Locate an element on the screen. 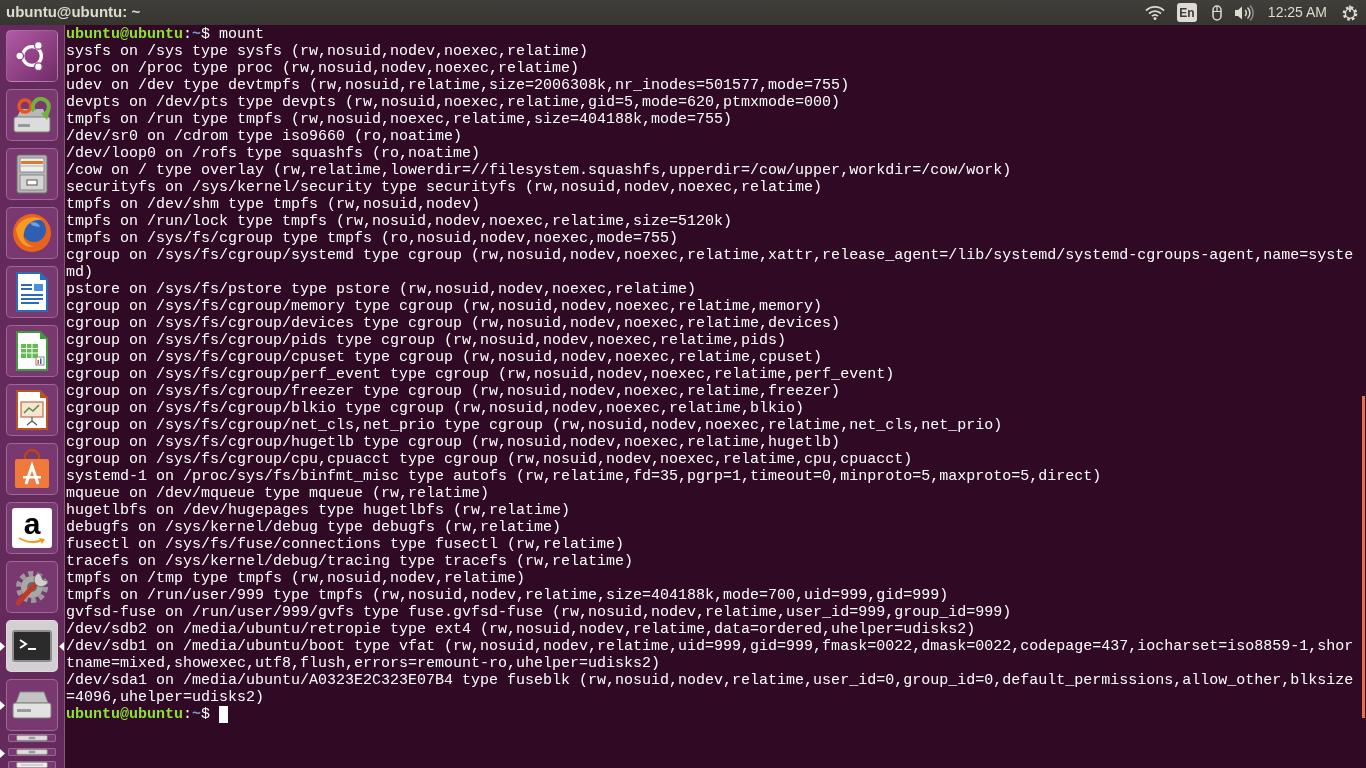 Image resolution: width=1366 pixels, height=768 pixels. output-line: securityfs on /sys/kernel/security type securityfs (rw,nosuid,nodev,noexec,relatime) is located at coordinates (444, 187).